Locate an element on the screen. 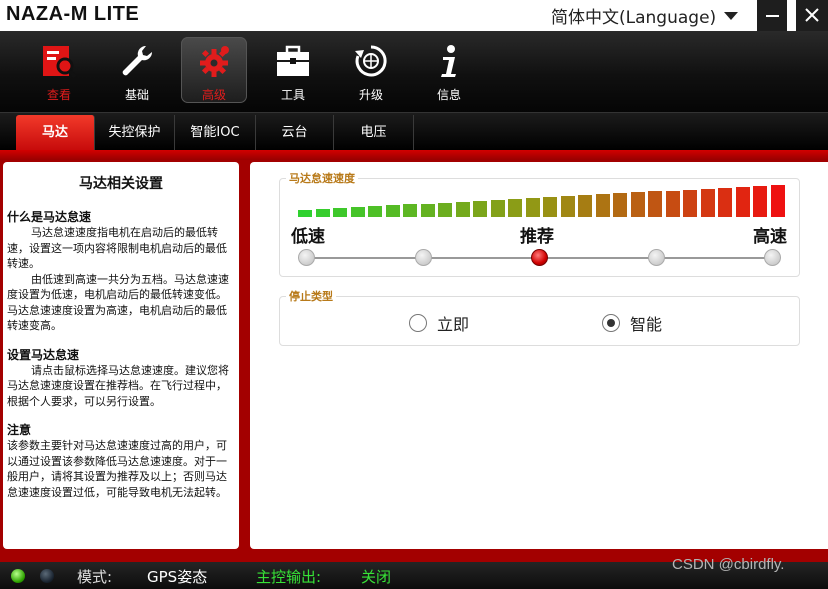  tool-advanced-label: 高级 is located at coordinates (213, 95).